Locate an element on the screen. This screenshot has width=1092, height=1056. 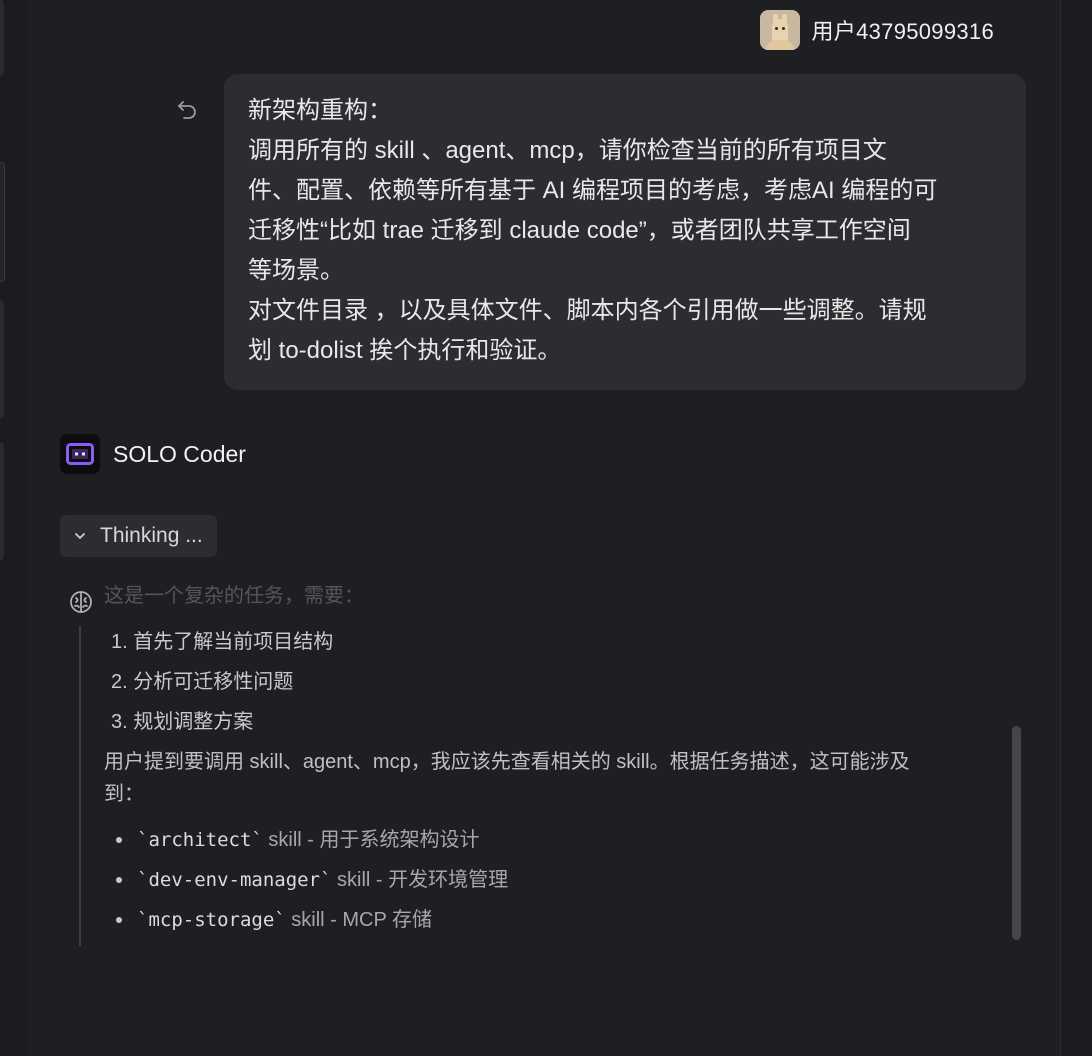
agent-header: SOLO Coder is located at coordinates (153, 454).